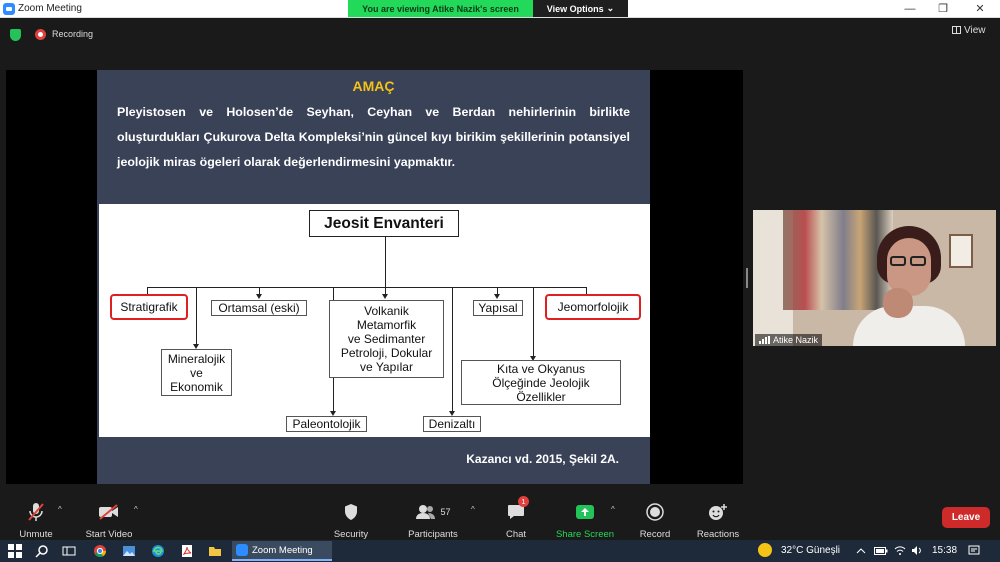  Describe the element at coordinates (440, 8) in the screenshot. I see `viewing-label: You are viewing Atike Nazik's screen` at that location.